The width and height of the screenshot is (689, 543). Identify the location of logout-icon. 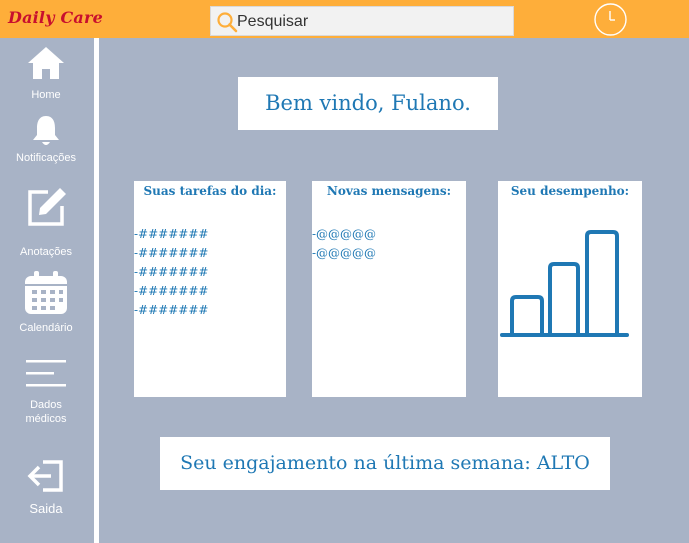
(45, 476).